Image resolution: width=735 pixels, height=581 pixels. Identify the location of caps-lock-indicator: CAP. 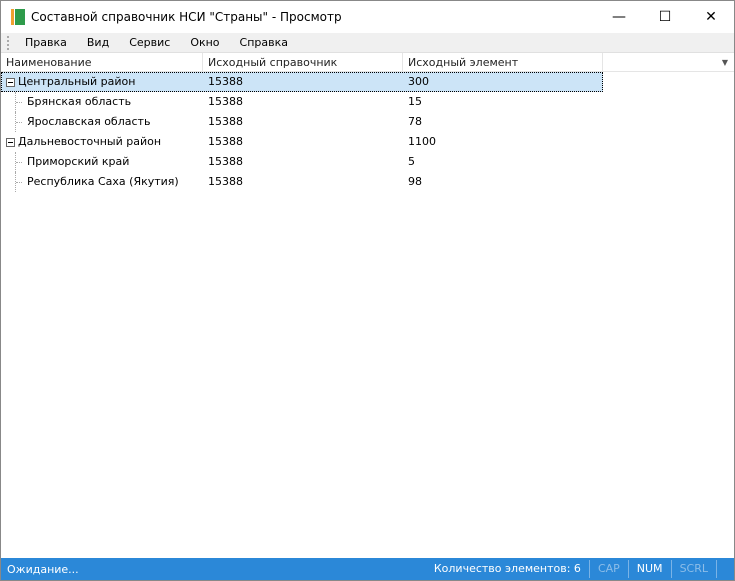
(608, 569).